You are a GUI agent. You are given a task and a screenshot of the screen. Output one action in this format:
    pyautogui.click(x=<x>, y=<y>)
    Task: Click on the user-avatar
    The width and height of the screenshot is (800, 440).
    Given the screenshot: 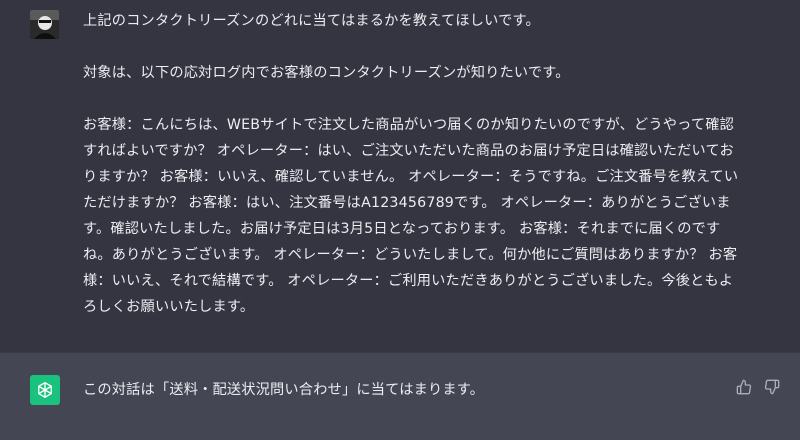 What is the action you would take?
    pyautogui.click(x=44, y=24)
    